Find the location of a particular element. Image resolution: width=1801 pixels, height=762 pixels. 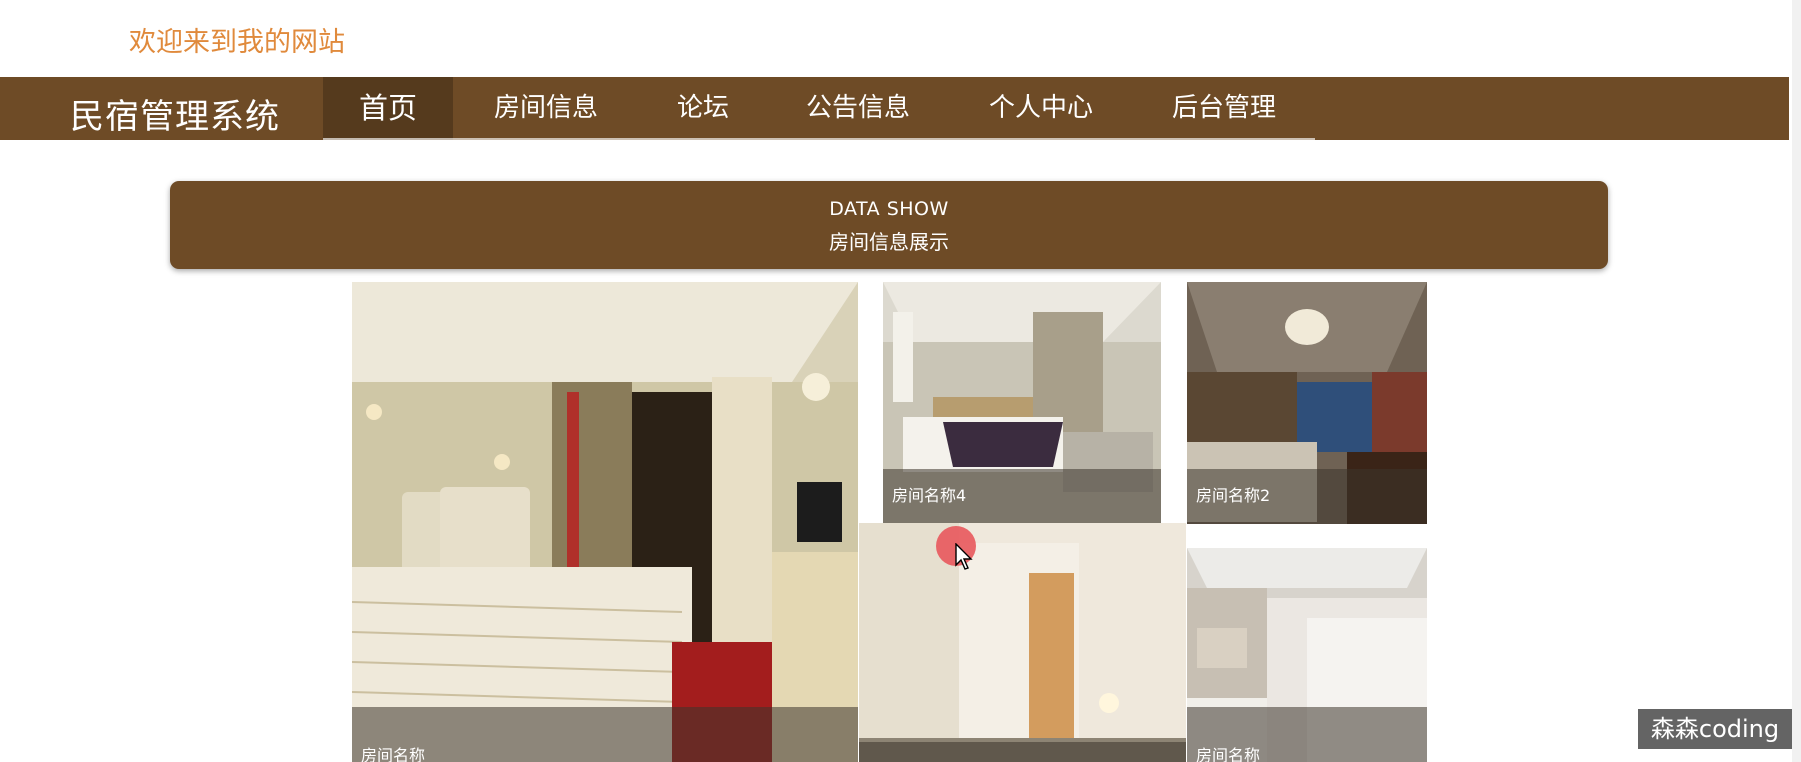

room-name: 房间名称2 is located at coordinates (1233, 495).